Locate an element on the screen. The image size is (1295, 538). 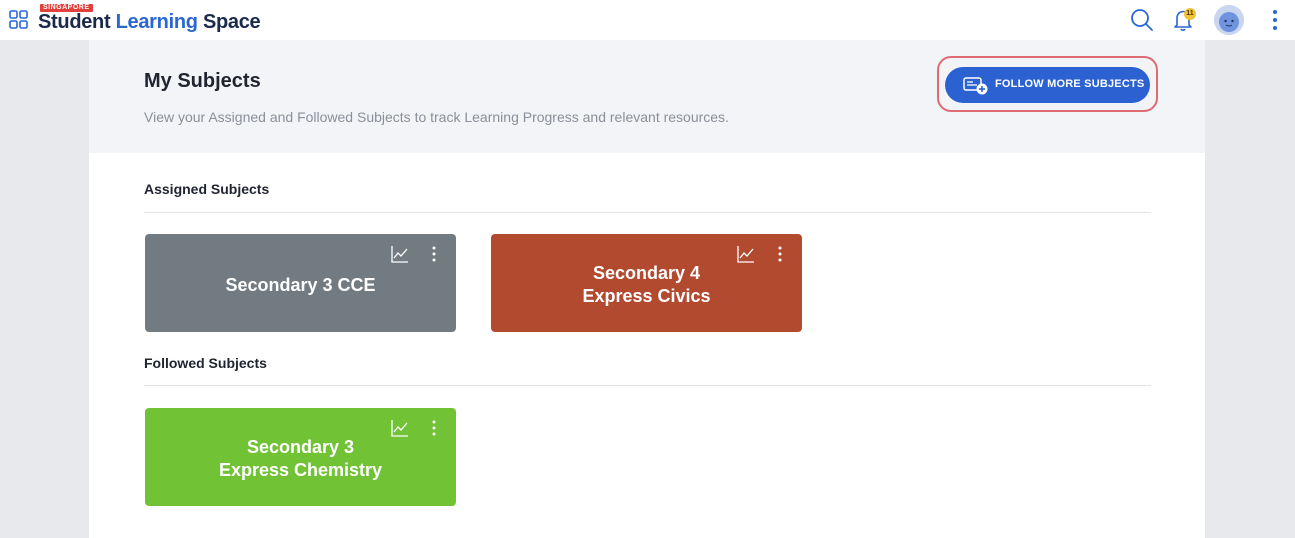
subject-card-title: Secondary 3 CCE is located at coordinates (300, 284).